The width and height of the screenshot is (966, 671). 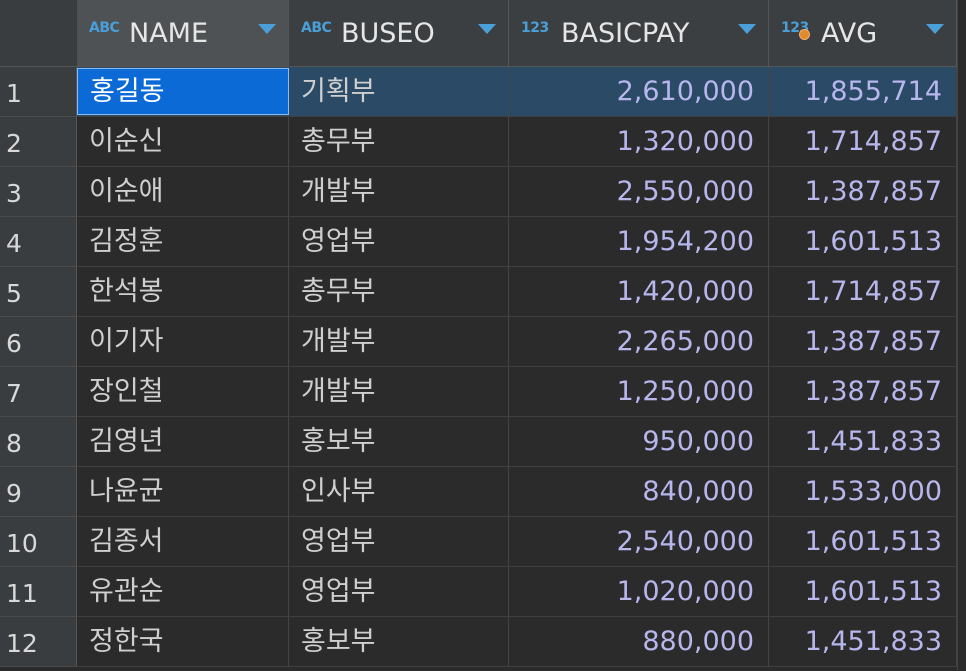 I want to click on column-title: AVG, so click(x=849, y=33).